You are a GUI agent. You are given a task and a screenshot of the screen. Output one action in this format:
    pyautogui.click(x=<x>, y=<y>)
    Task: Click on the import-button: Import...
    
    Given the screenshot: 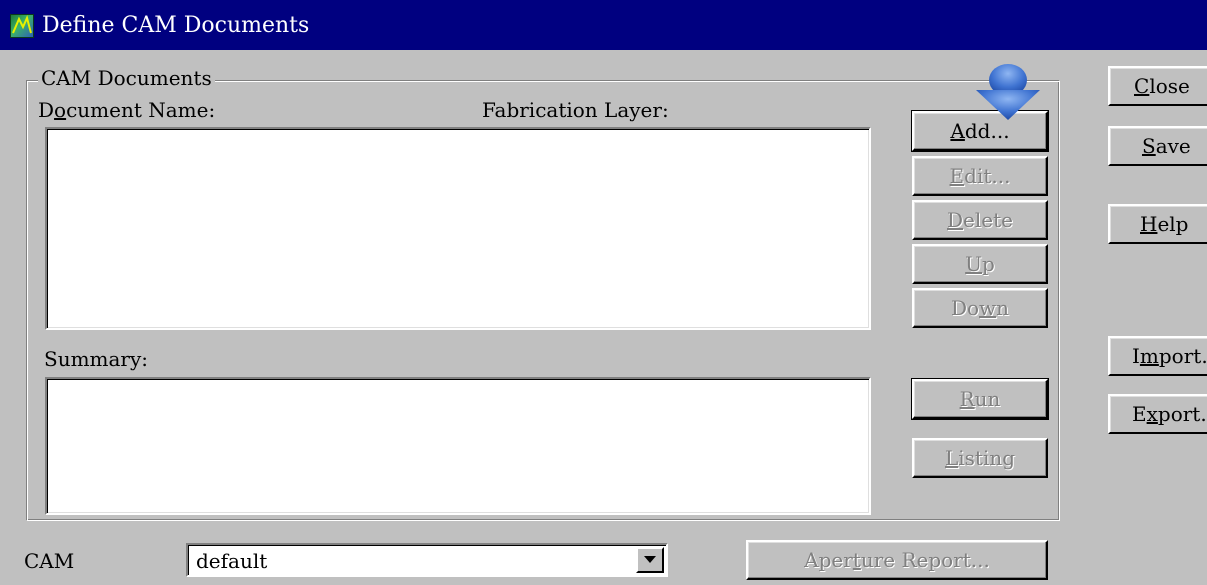 What is the action you would take?
    pyautogui.click(x=1157, y=356)
    